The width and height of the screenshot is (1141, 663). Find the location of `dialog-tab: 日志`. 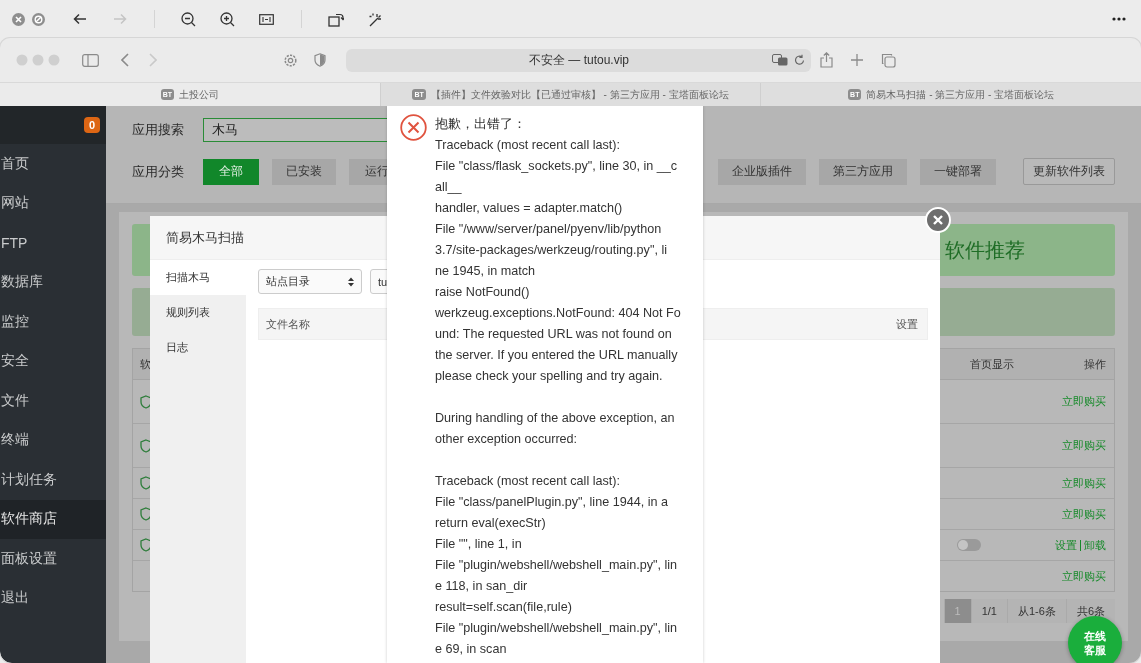

dialog-tab: 日志 is located at coordinates (198, 347).